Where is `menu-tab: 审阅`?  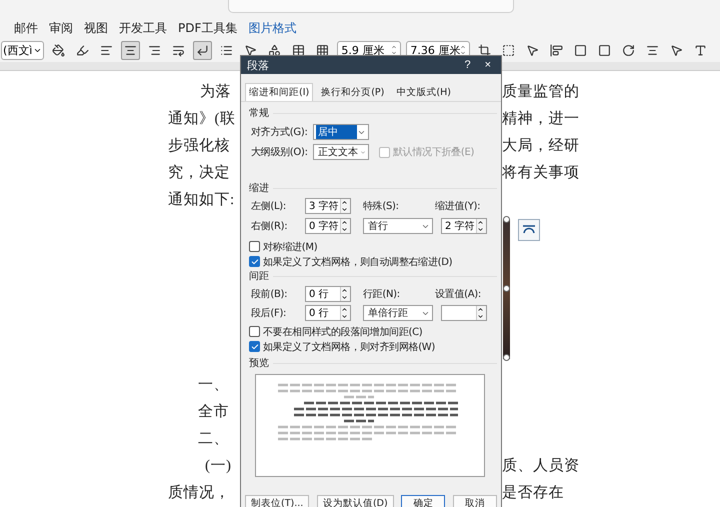 menu-tab: 审阅 is located at coordinates (61, 28).